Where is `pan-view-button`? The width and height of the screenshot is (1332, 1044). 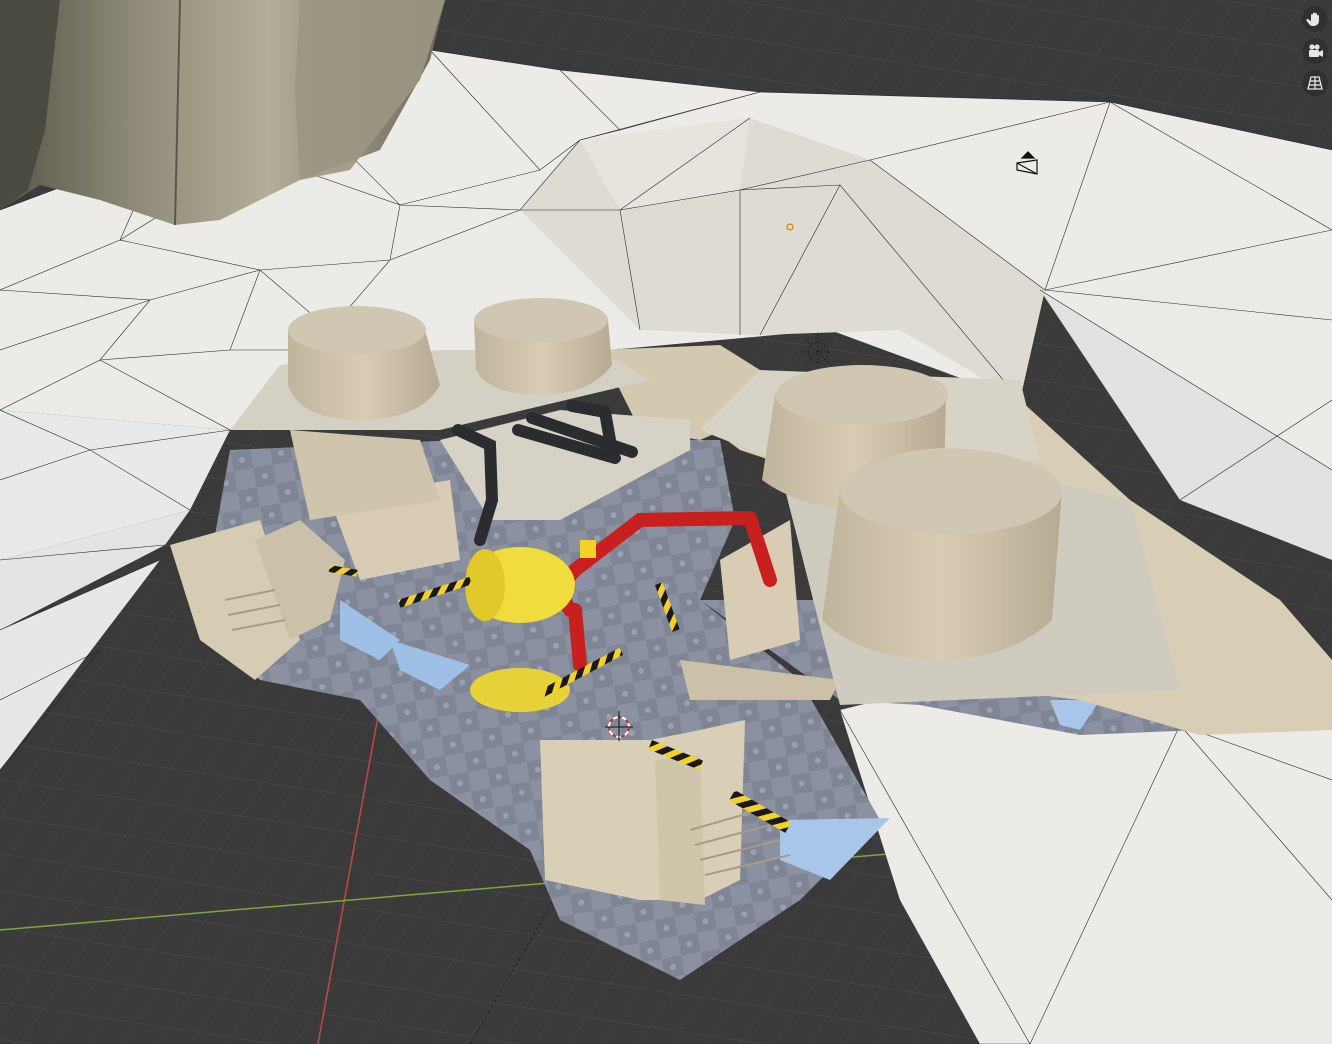
pan-view-button is located at coordinates (1315, 19).